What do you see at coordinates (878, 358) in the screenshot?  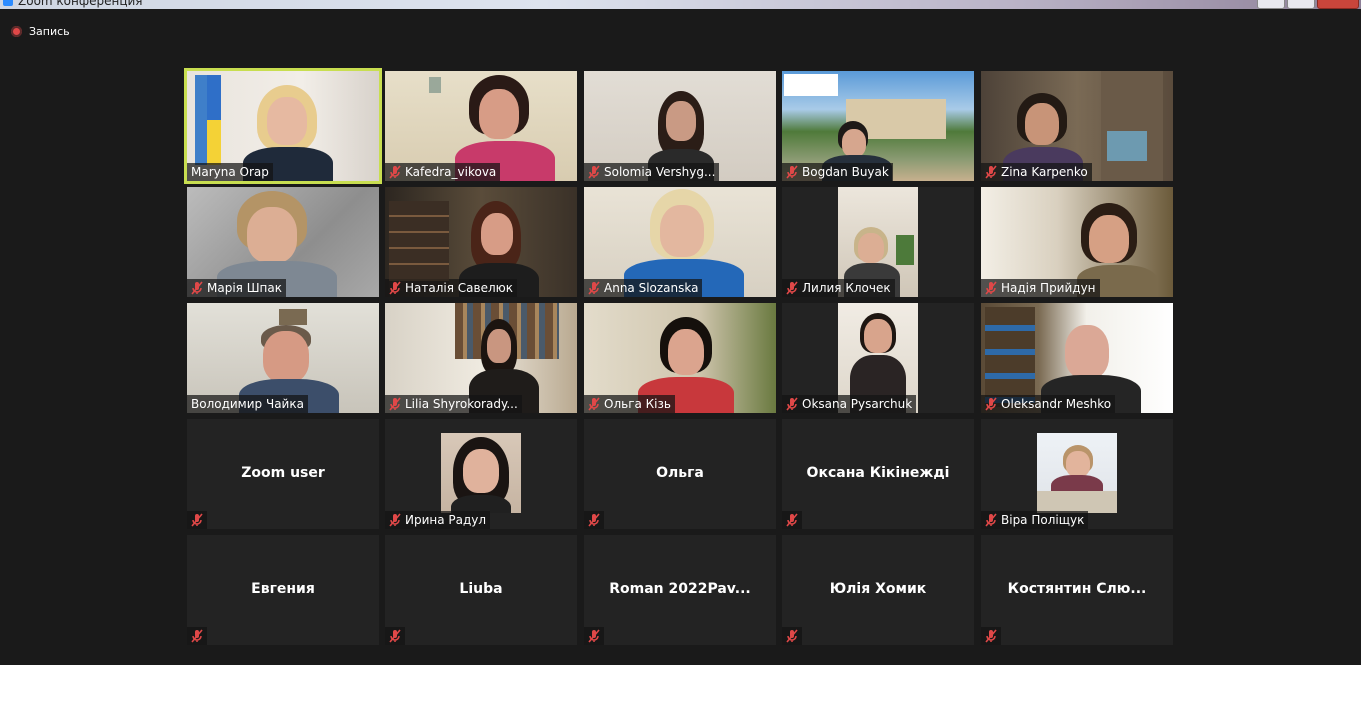 I see `participant-tile: Oksana Pysarchuk` at bounding box center [878, 358].